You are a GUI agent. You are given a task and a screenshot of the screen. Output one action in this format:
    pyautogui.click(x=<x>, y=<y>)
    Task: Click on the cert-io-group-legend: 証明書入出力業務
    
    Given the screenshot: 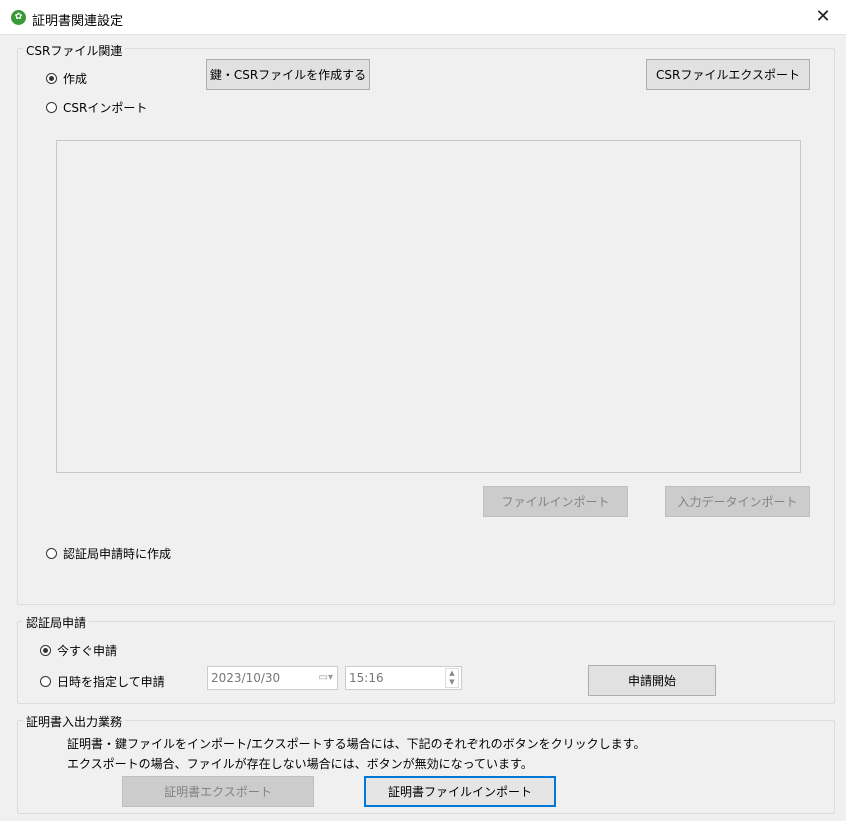 What is the action you would take?
    pyautogui.click(x=74, y=721)
    